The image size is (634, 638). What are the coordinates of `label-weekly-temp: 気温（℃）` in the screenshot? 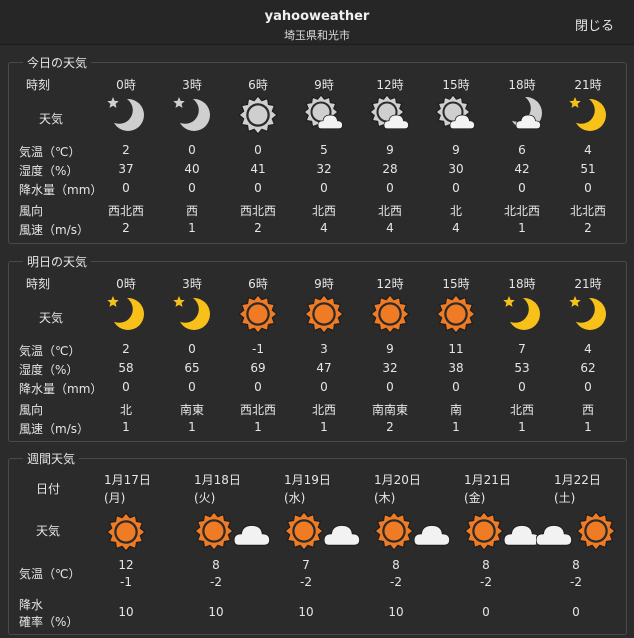 It's located at (50, 574).